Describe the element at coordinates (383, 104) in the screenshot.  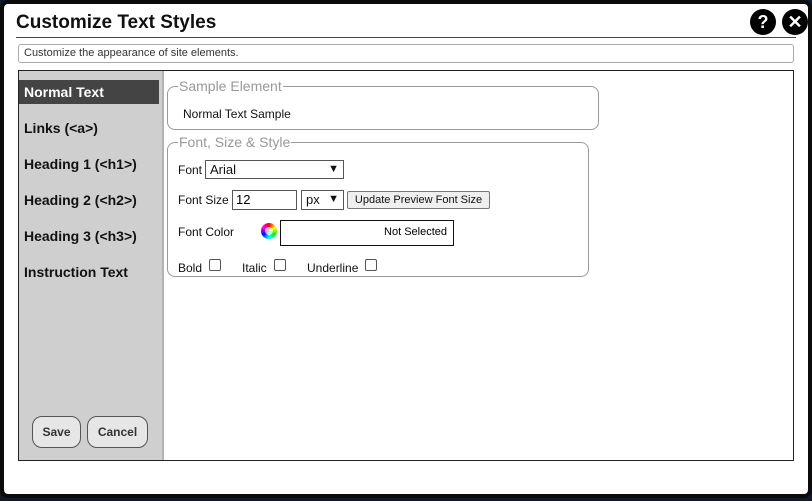
I see `sample-element-group: Sample Element Normal Text Sample` at that location.